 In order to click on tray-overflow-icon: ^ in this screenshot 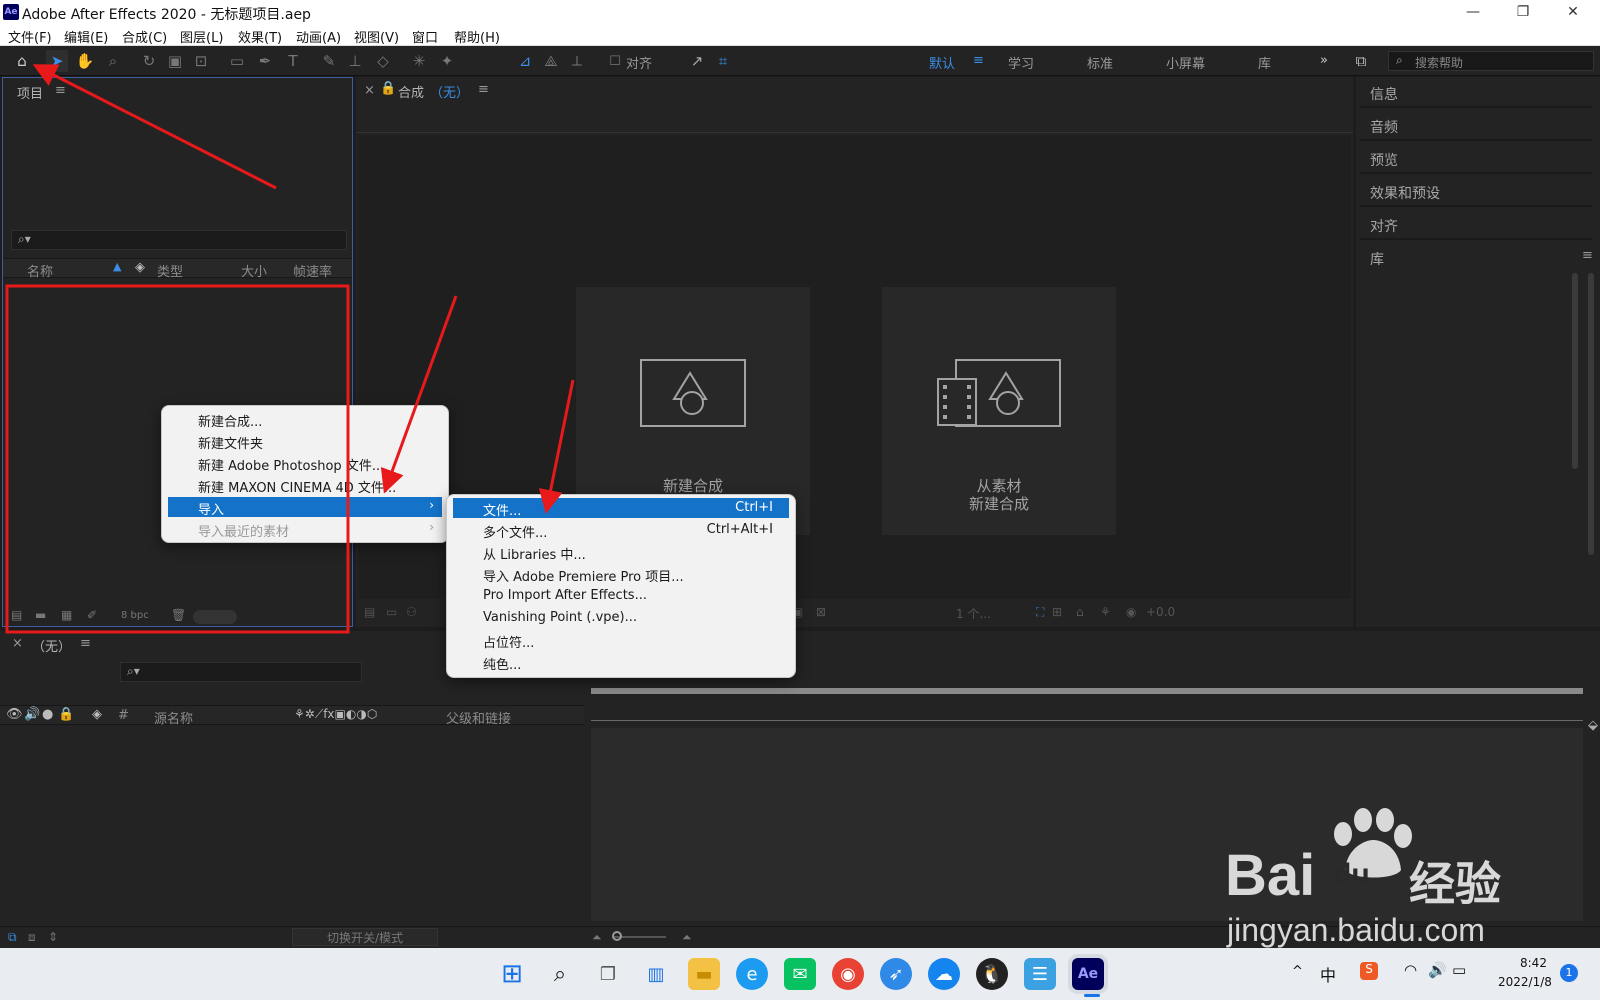, I will do `click(1297, 971)`.